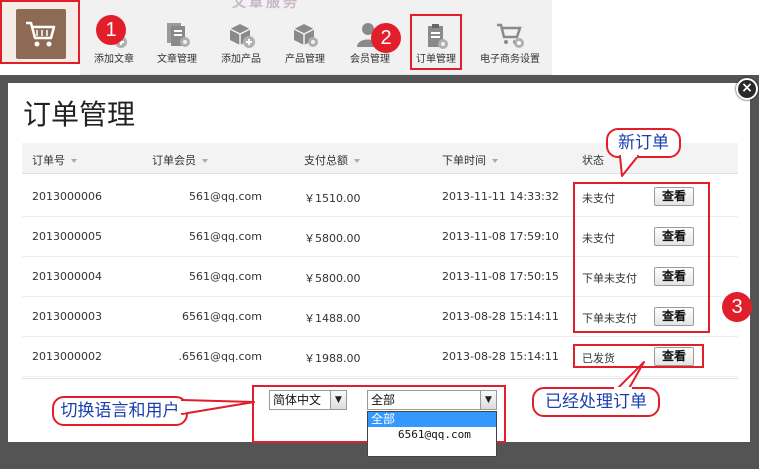 The height and width of the screenshot is (469, 759). I want to click on article-manage-icon, so click(178, 35).